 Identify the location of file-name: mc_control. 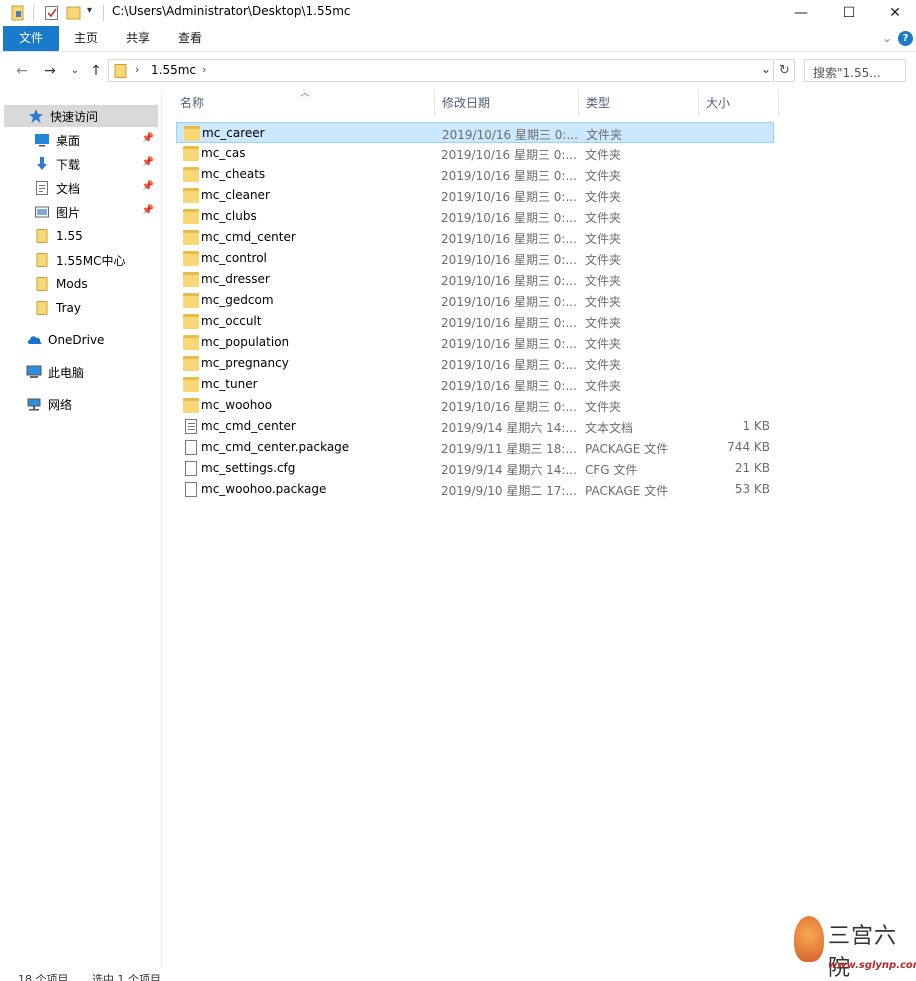
(234, 258).